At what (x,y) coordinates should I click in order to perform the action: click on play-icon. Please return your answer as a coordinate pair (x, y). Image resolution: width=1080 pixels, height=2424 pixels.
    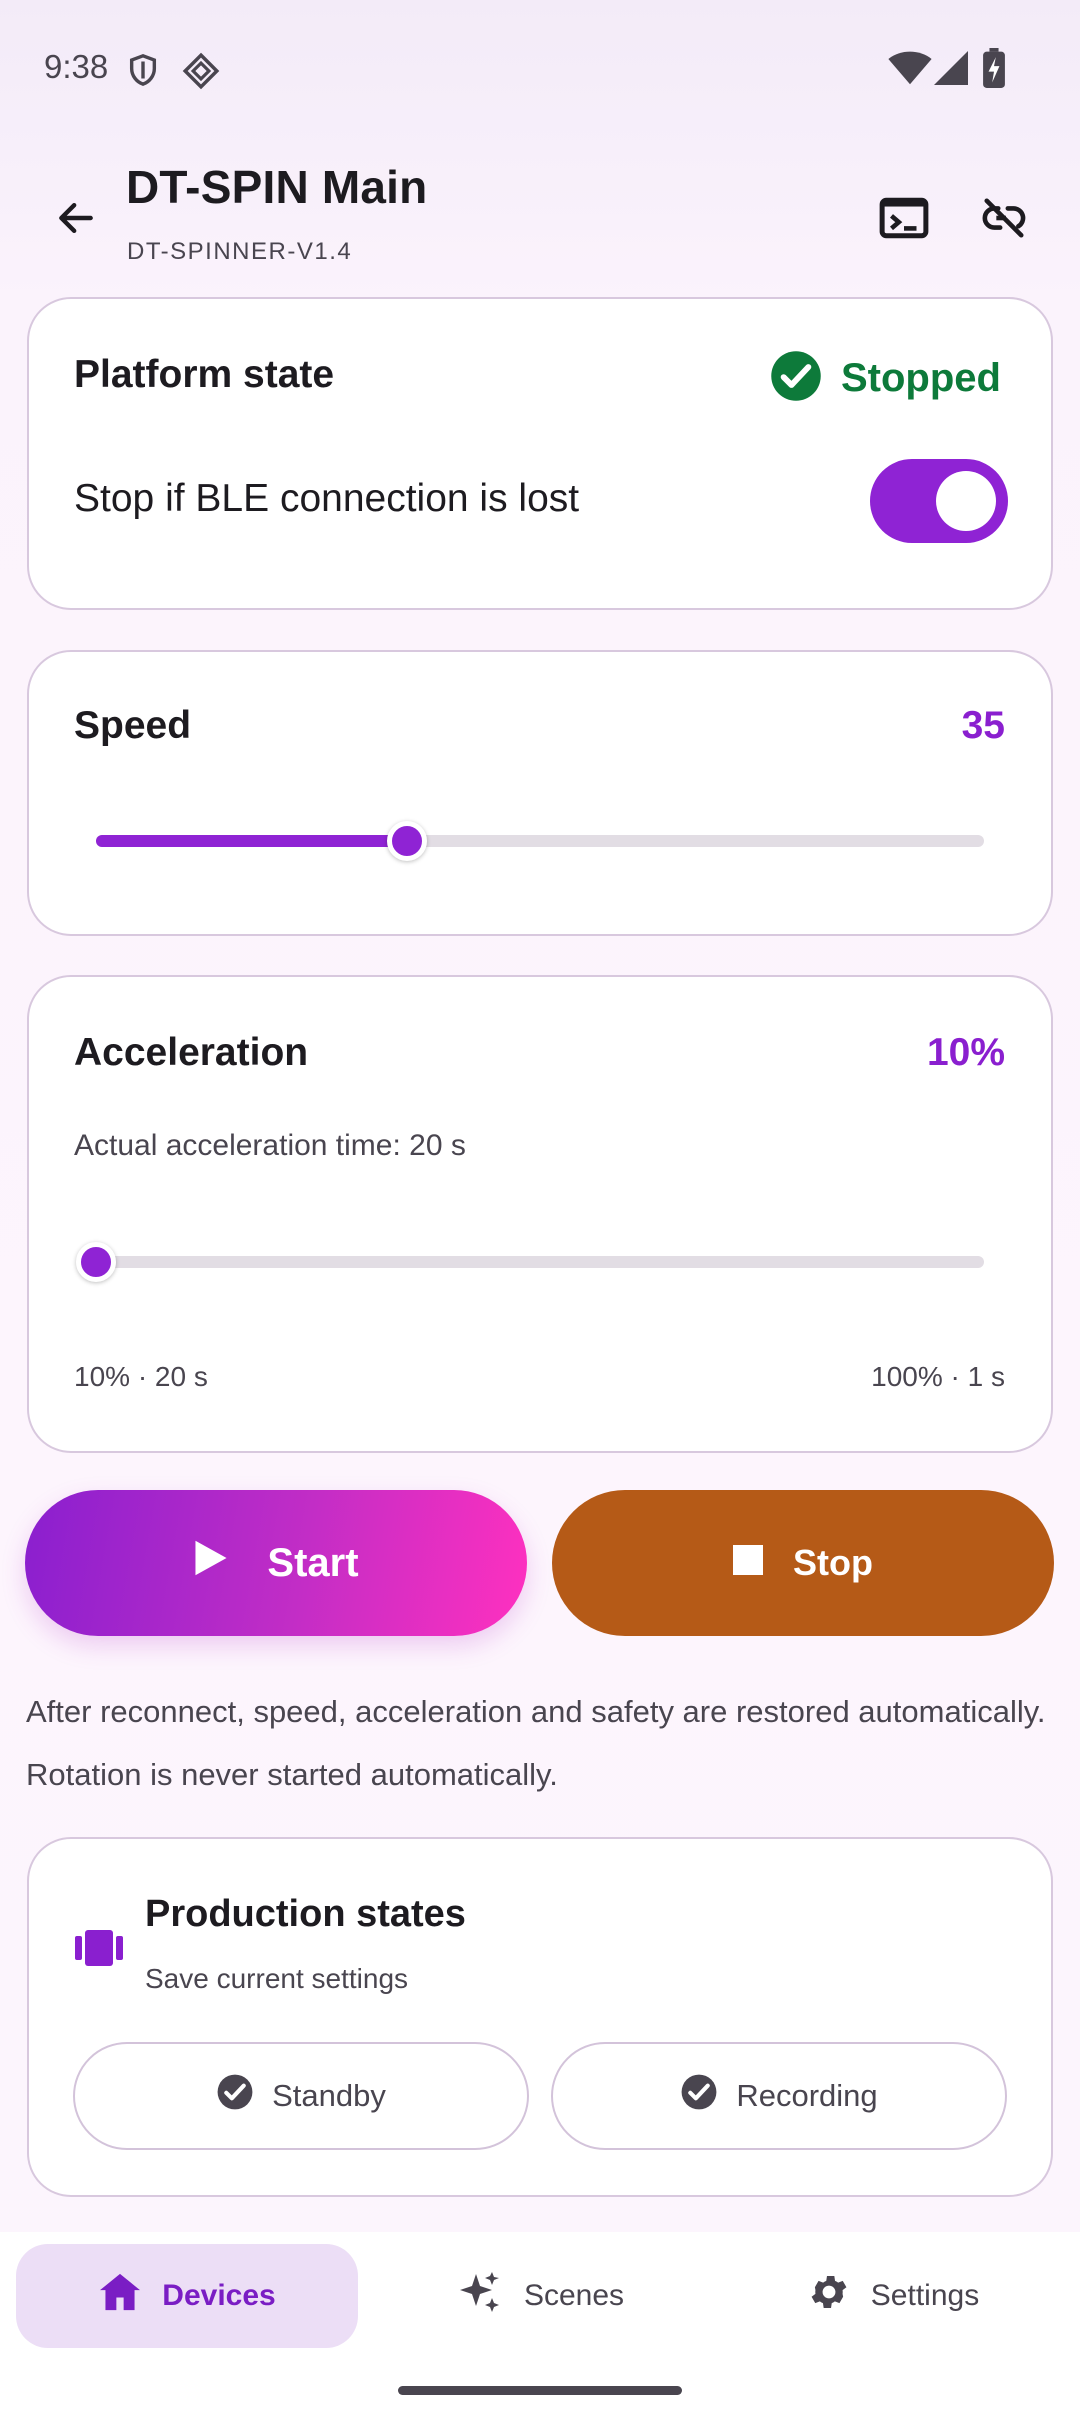
    Looking at the image, I should click on (211, 1563).